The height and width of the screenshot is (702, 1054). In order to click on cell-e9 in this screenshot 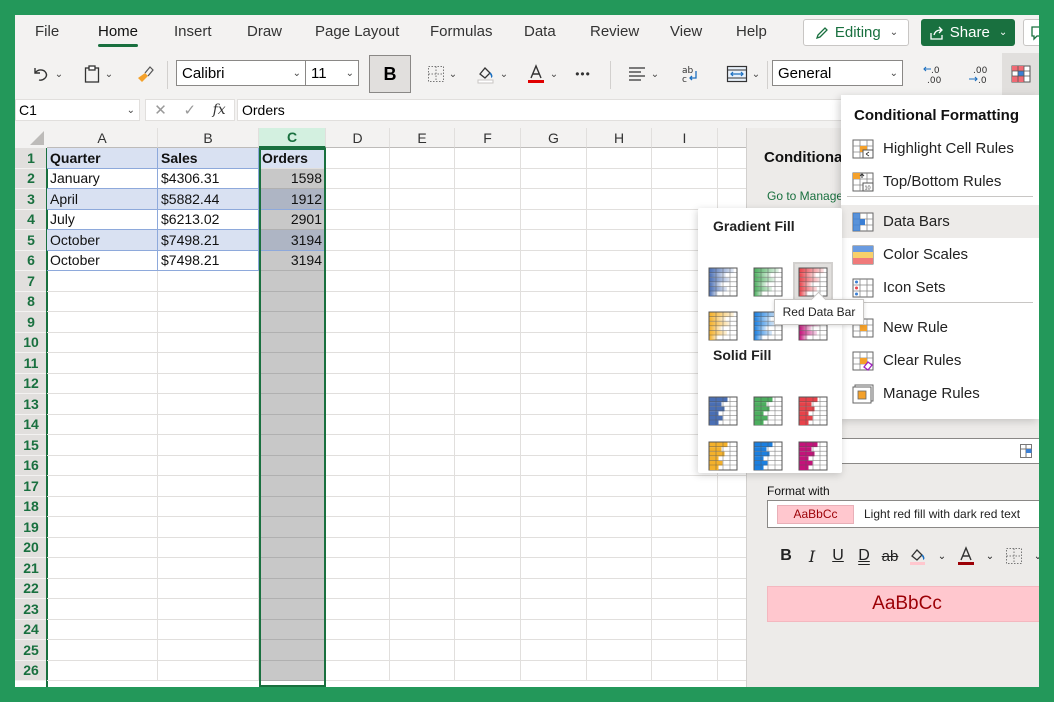, I will do `click(422, 322)`.